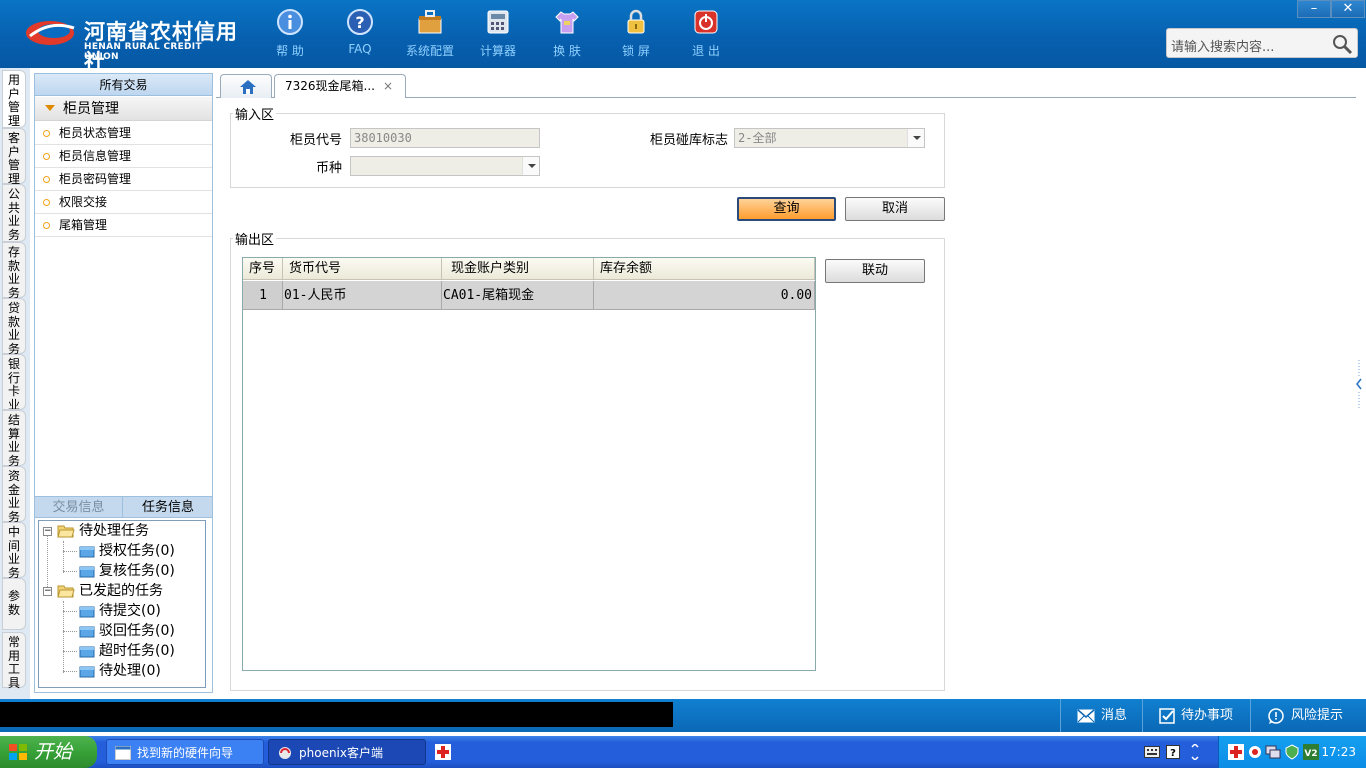  I want to click on vtab-user-management: 用户管理, so click(14, 99).